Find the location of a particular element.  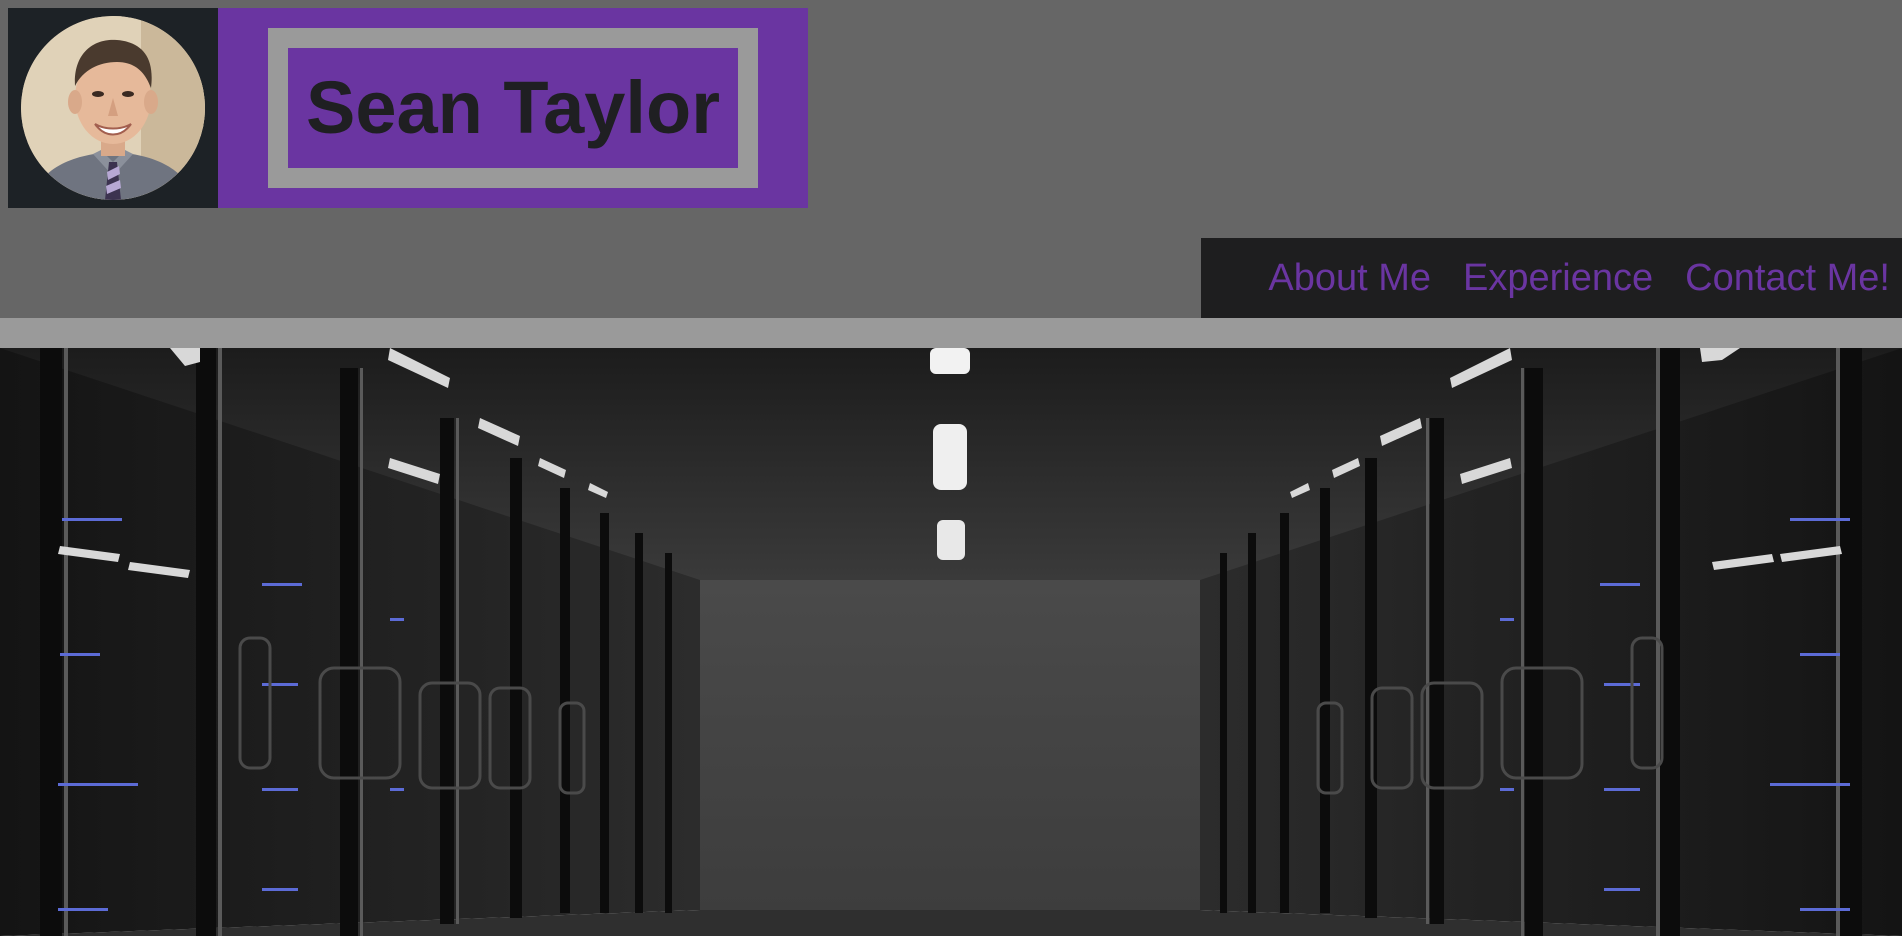

title-frame: Sean Taylor is located at coordinates (513, 108).